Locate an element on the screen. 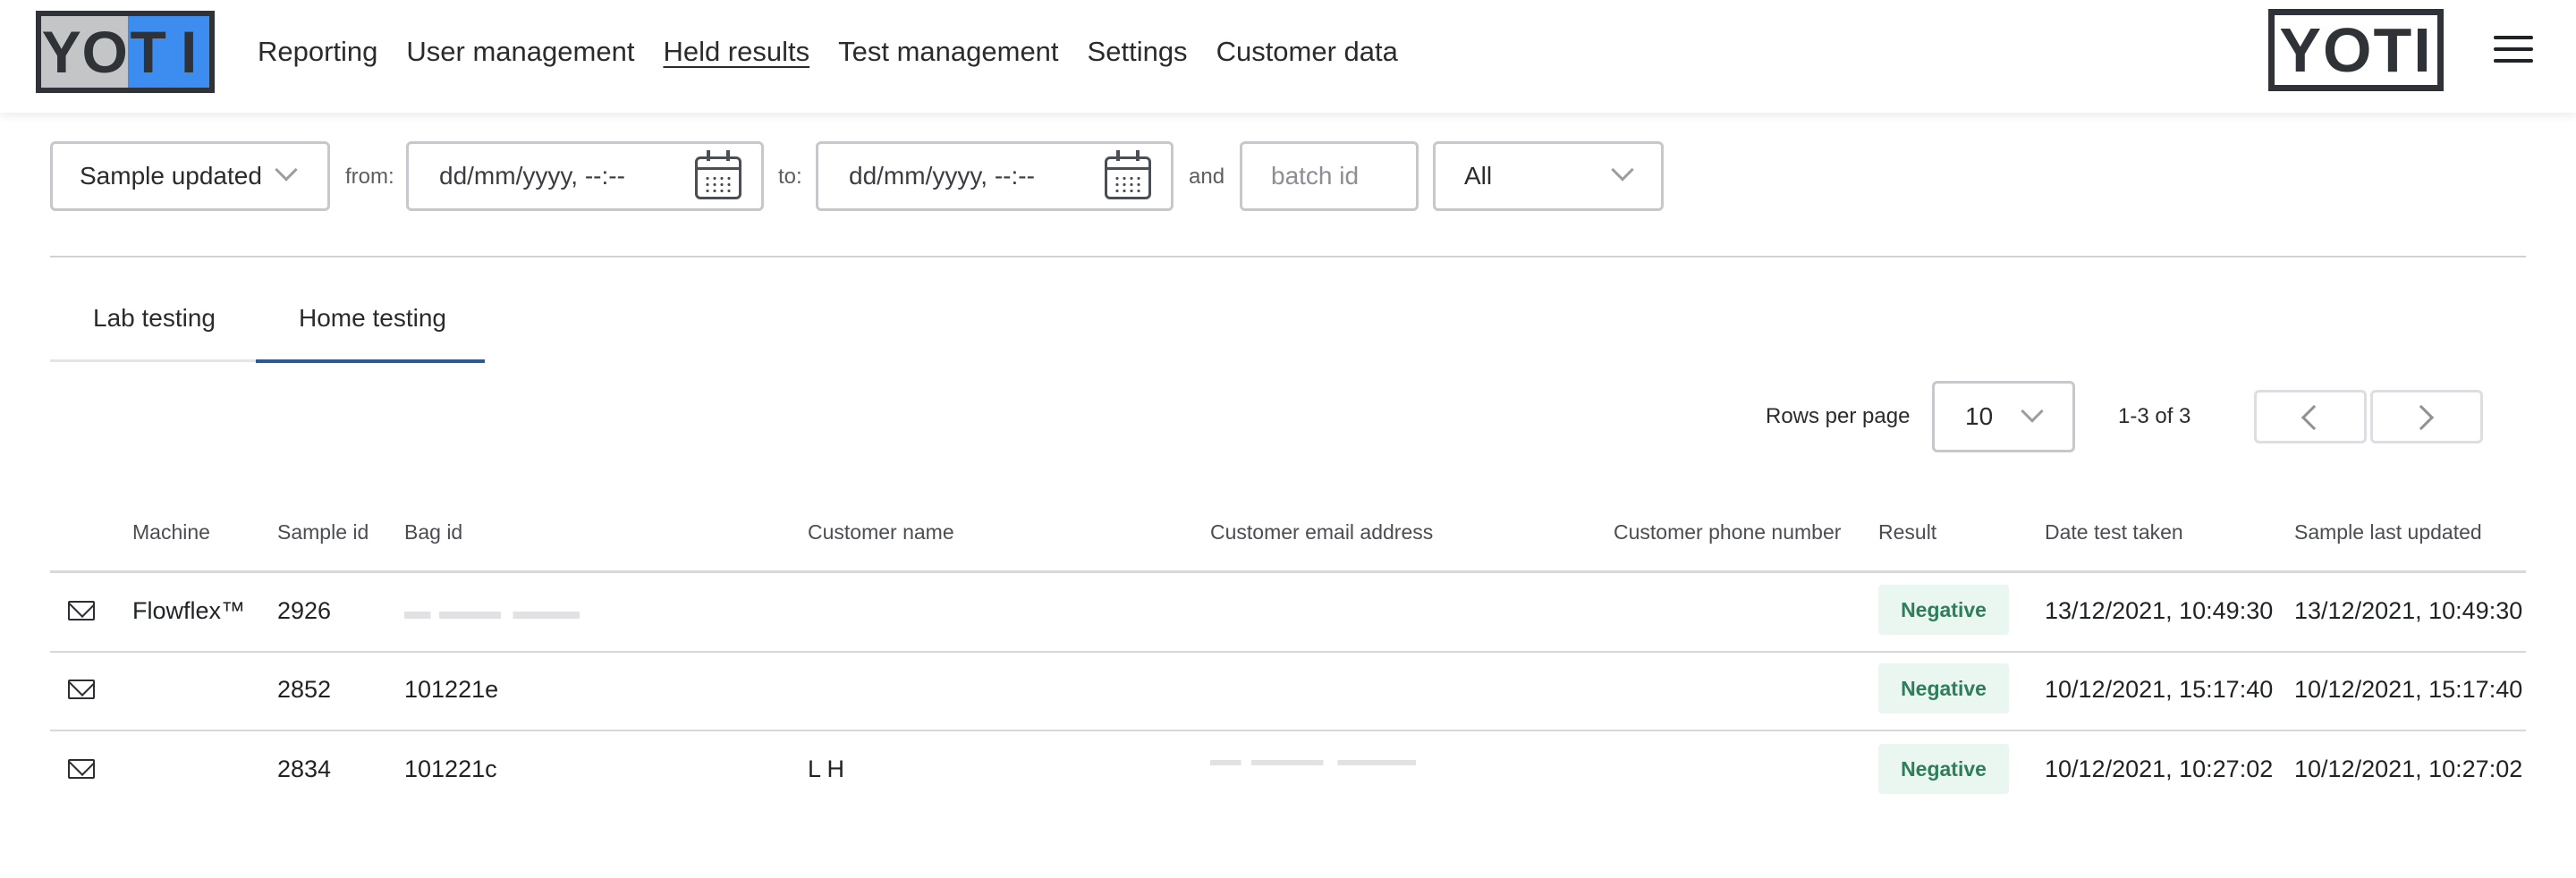 The image size is (2576, 878). from-label: from: is located at coordinates (369, 177).